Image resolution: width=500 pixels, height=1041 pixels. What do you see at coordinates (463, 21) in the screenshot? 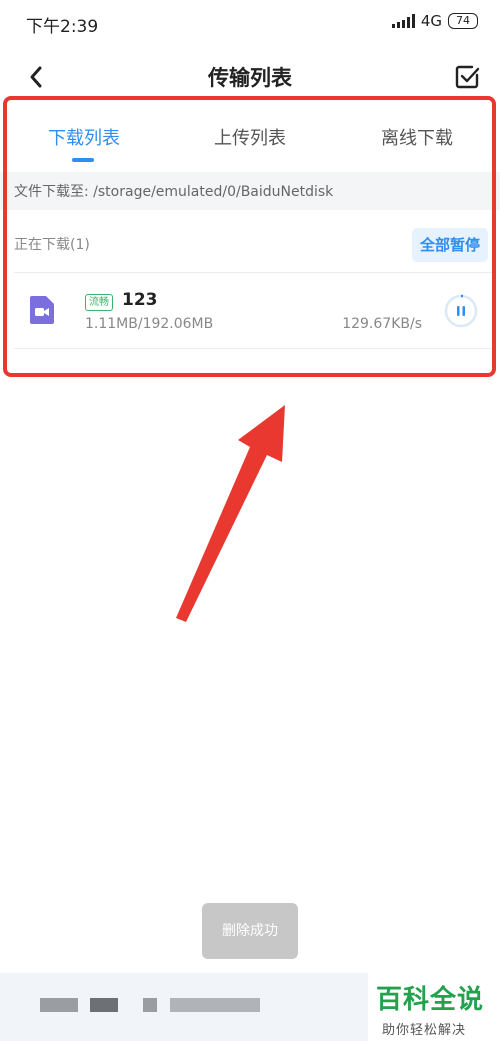
I see `battery-icon: 74` at bounding box center [463, 21].